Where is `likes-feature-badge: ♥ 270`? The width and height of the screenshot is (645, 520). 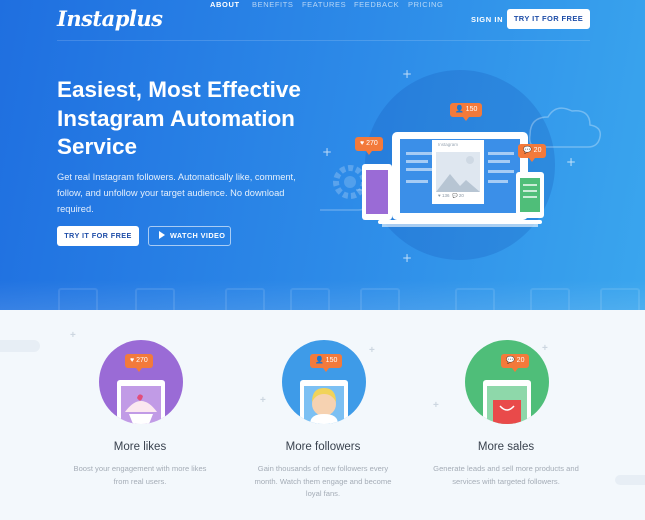
likes-feature-badge: ♥ 270 is located at coordinates (139, 363).